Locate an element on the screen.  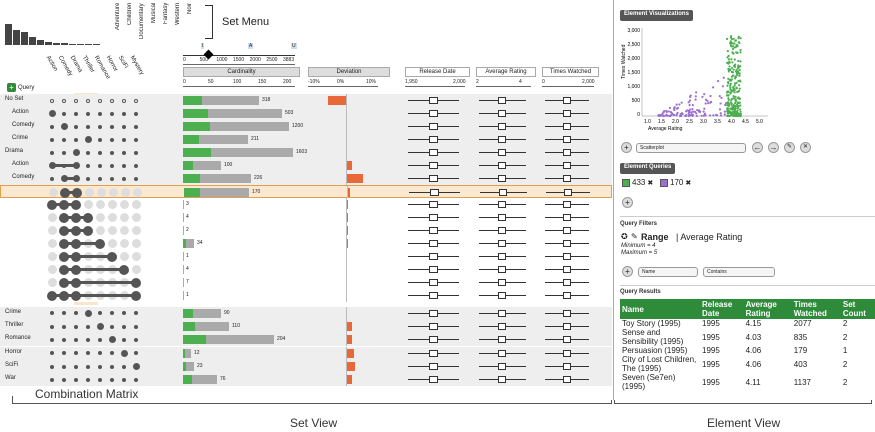
set-menu-item: Noir is located at coordinates (190, 21).